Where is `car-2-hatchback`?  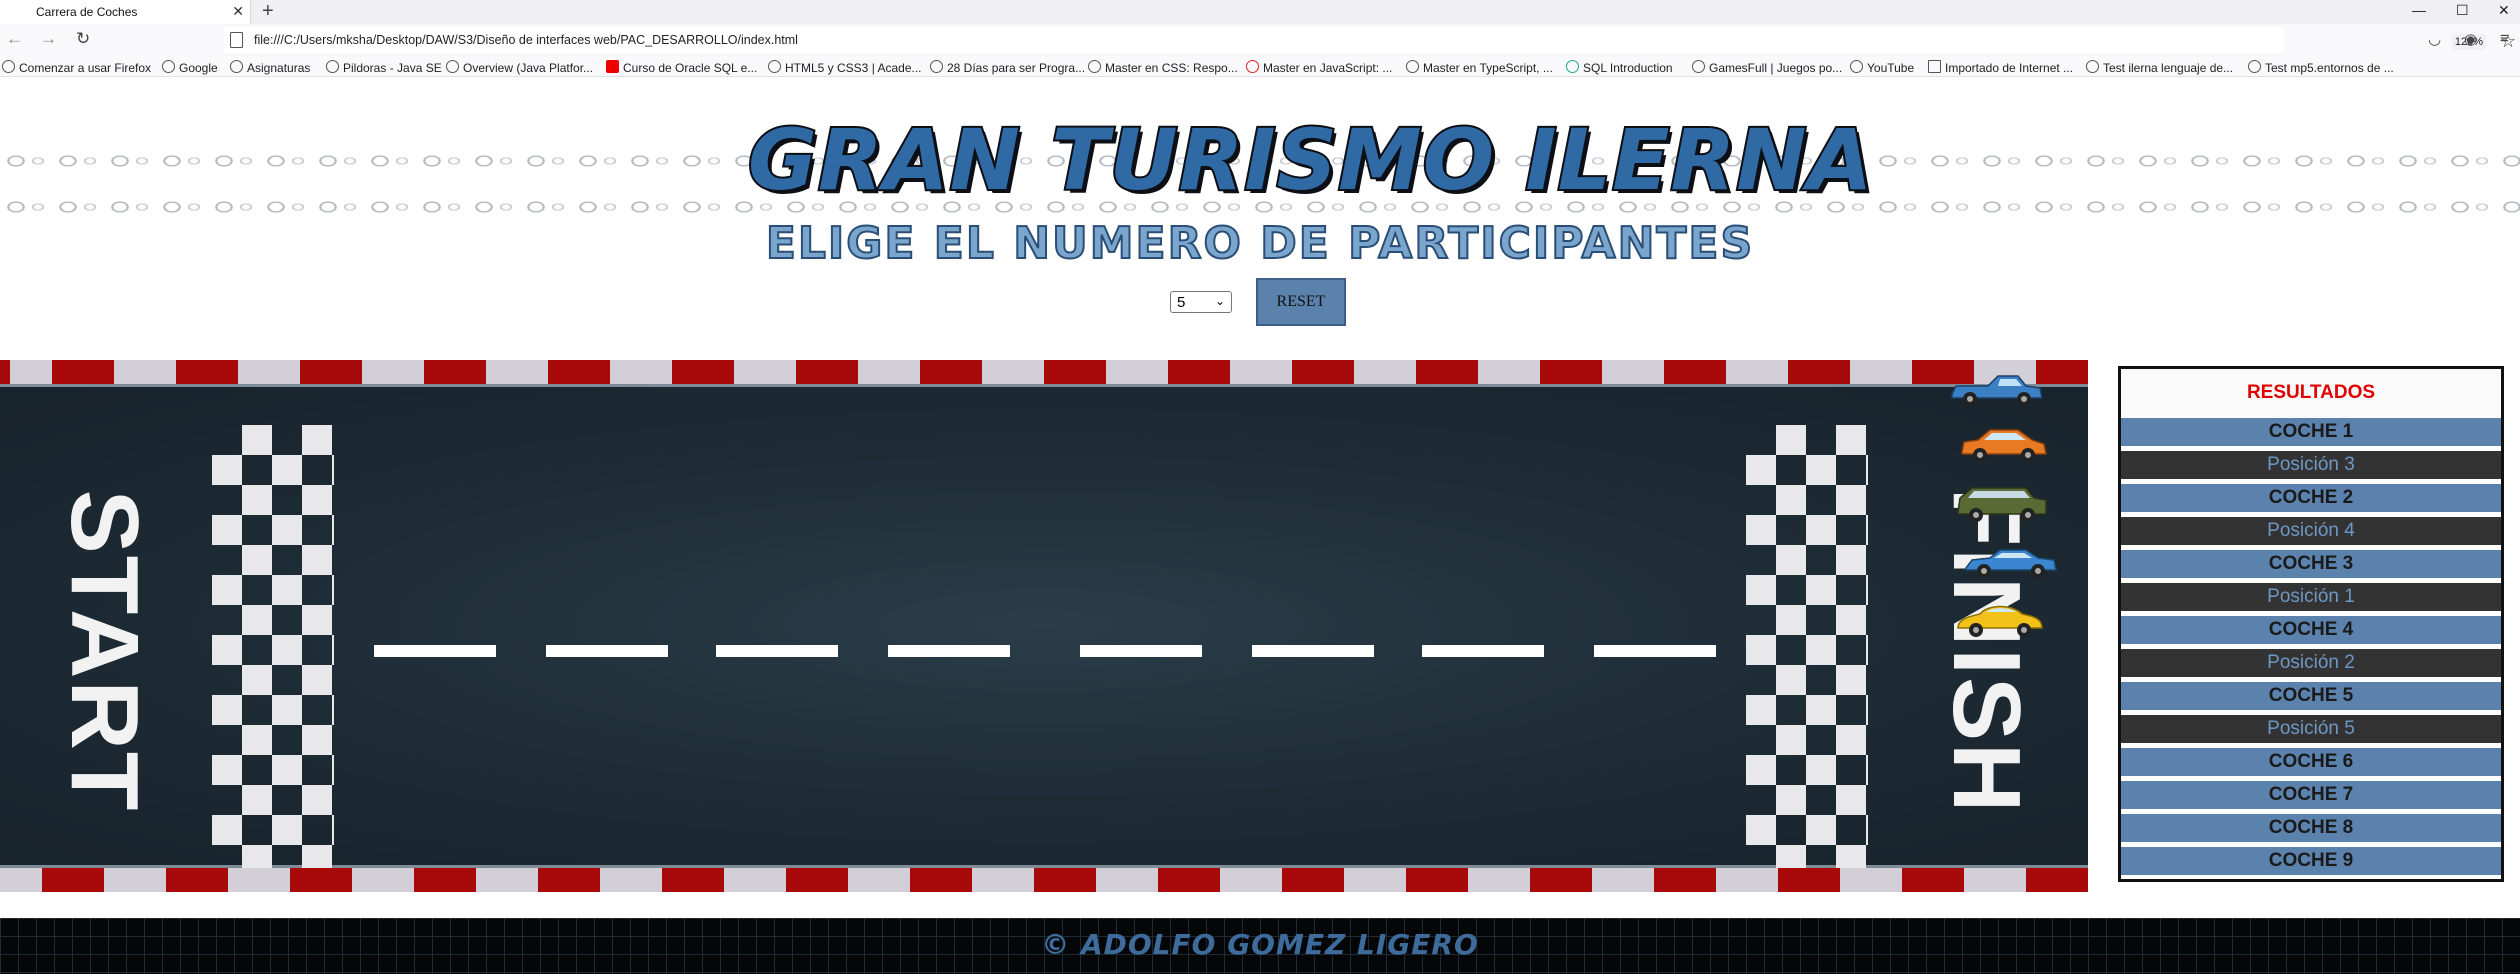
car-2-hatchback is located at coordinates (2004, 445).